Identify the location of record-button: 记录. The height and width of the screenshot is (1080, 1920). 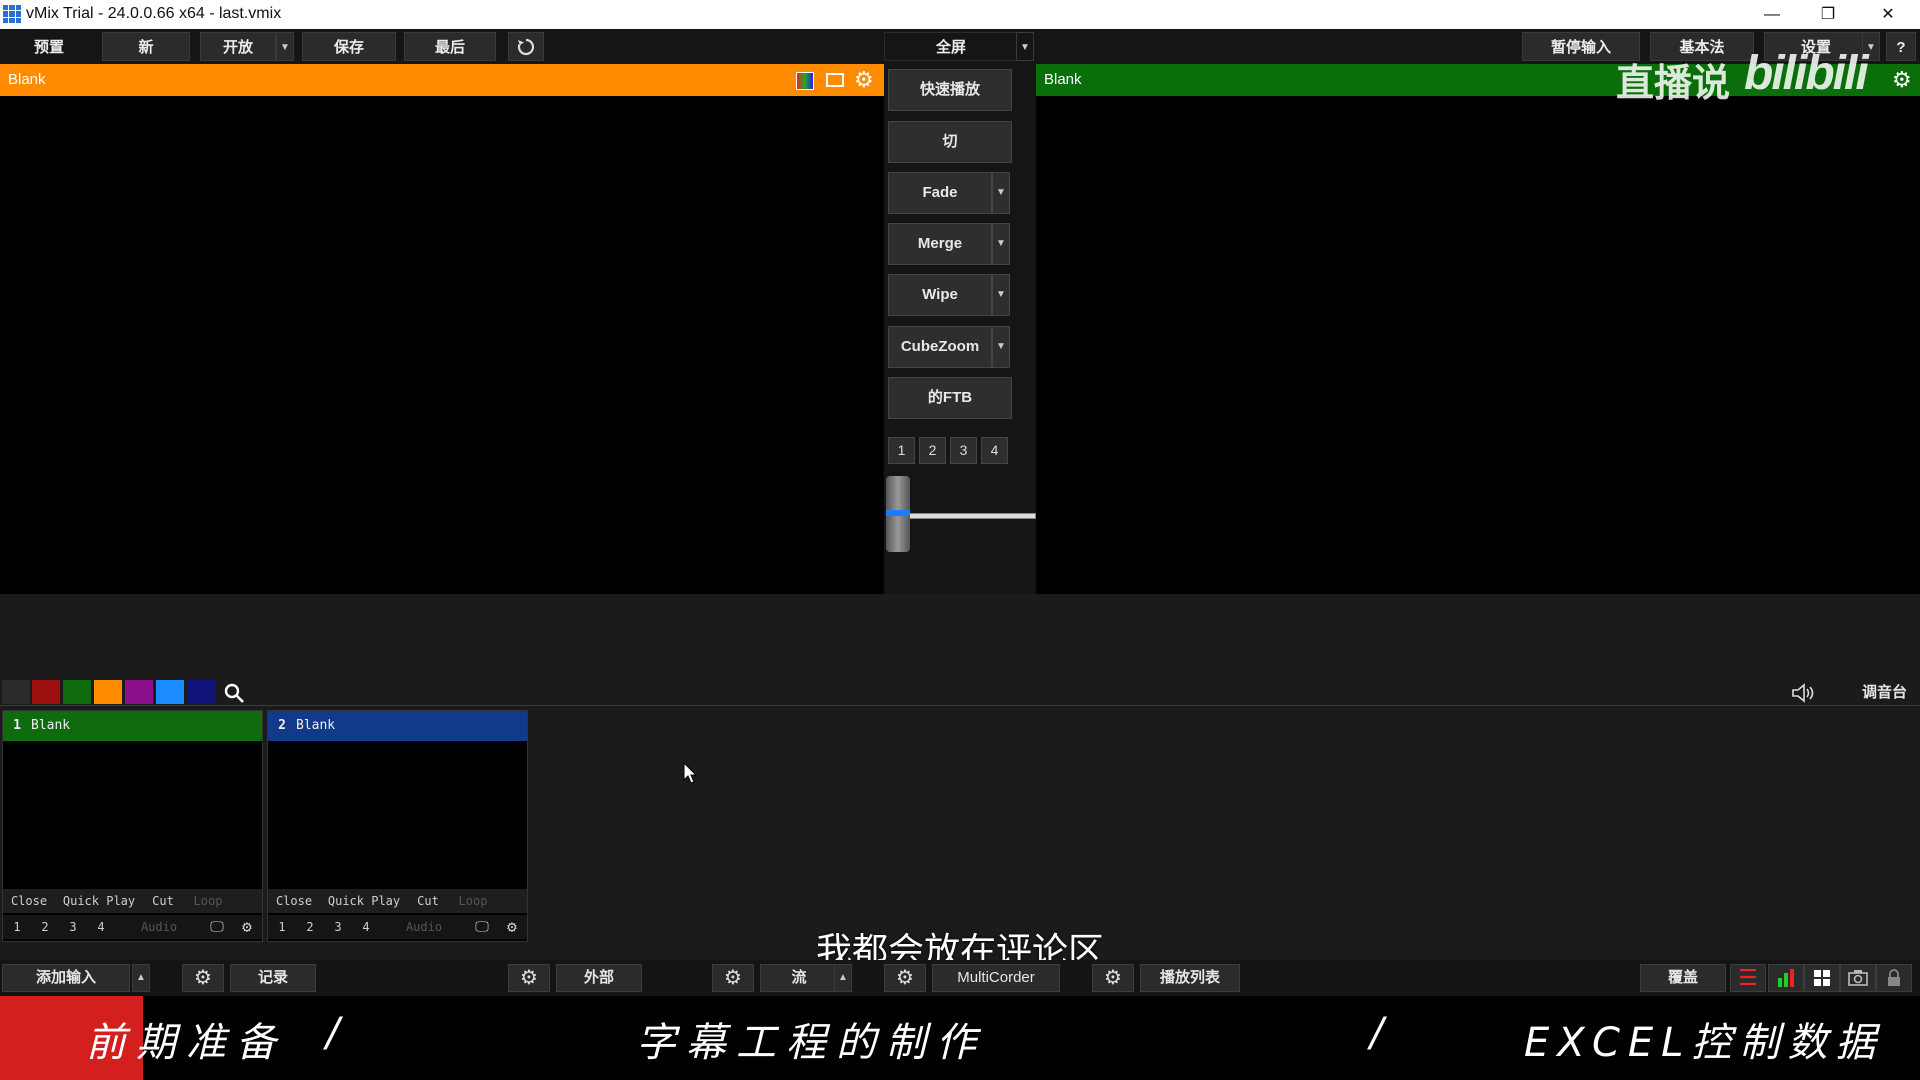
(273, 978).